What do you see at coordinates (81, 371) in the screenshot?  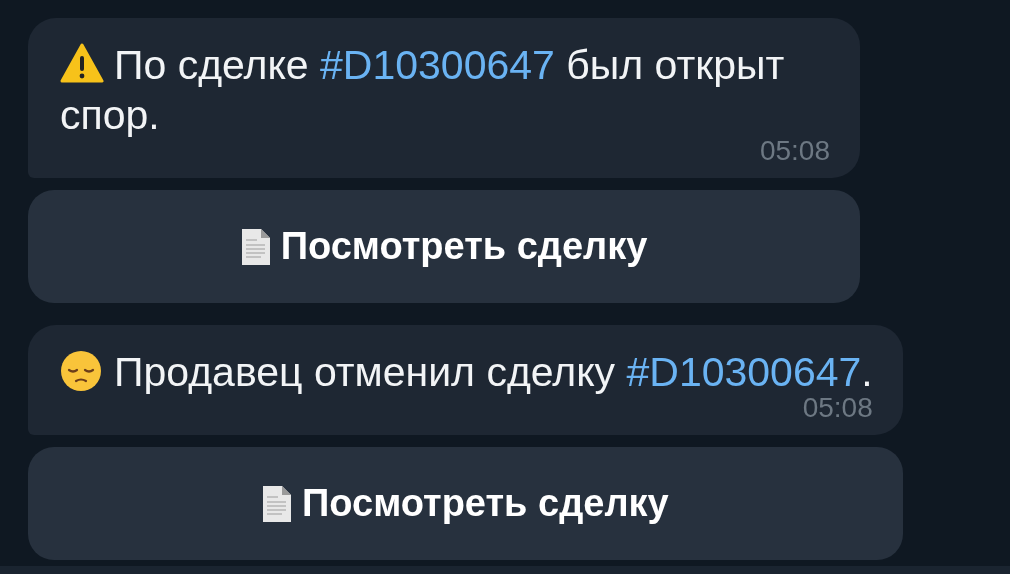 I see `sad-face-icon` at bounding box center [81, 371].